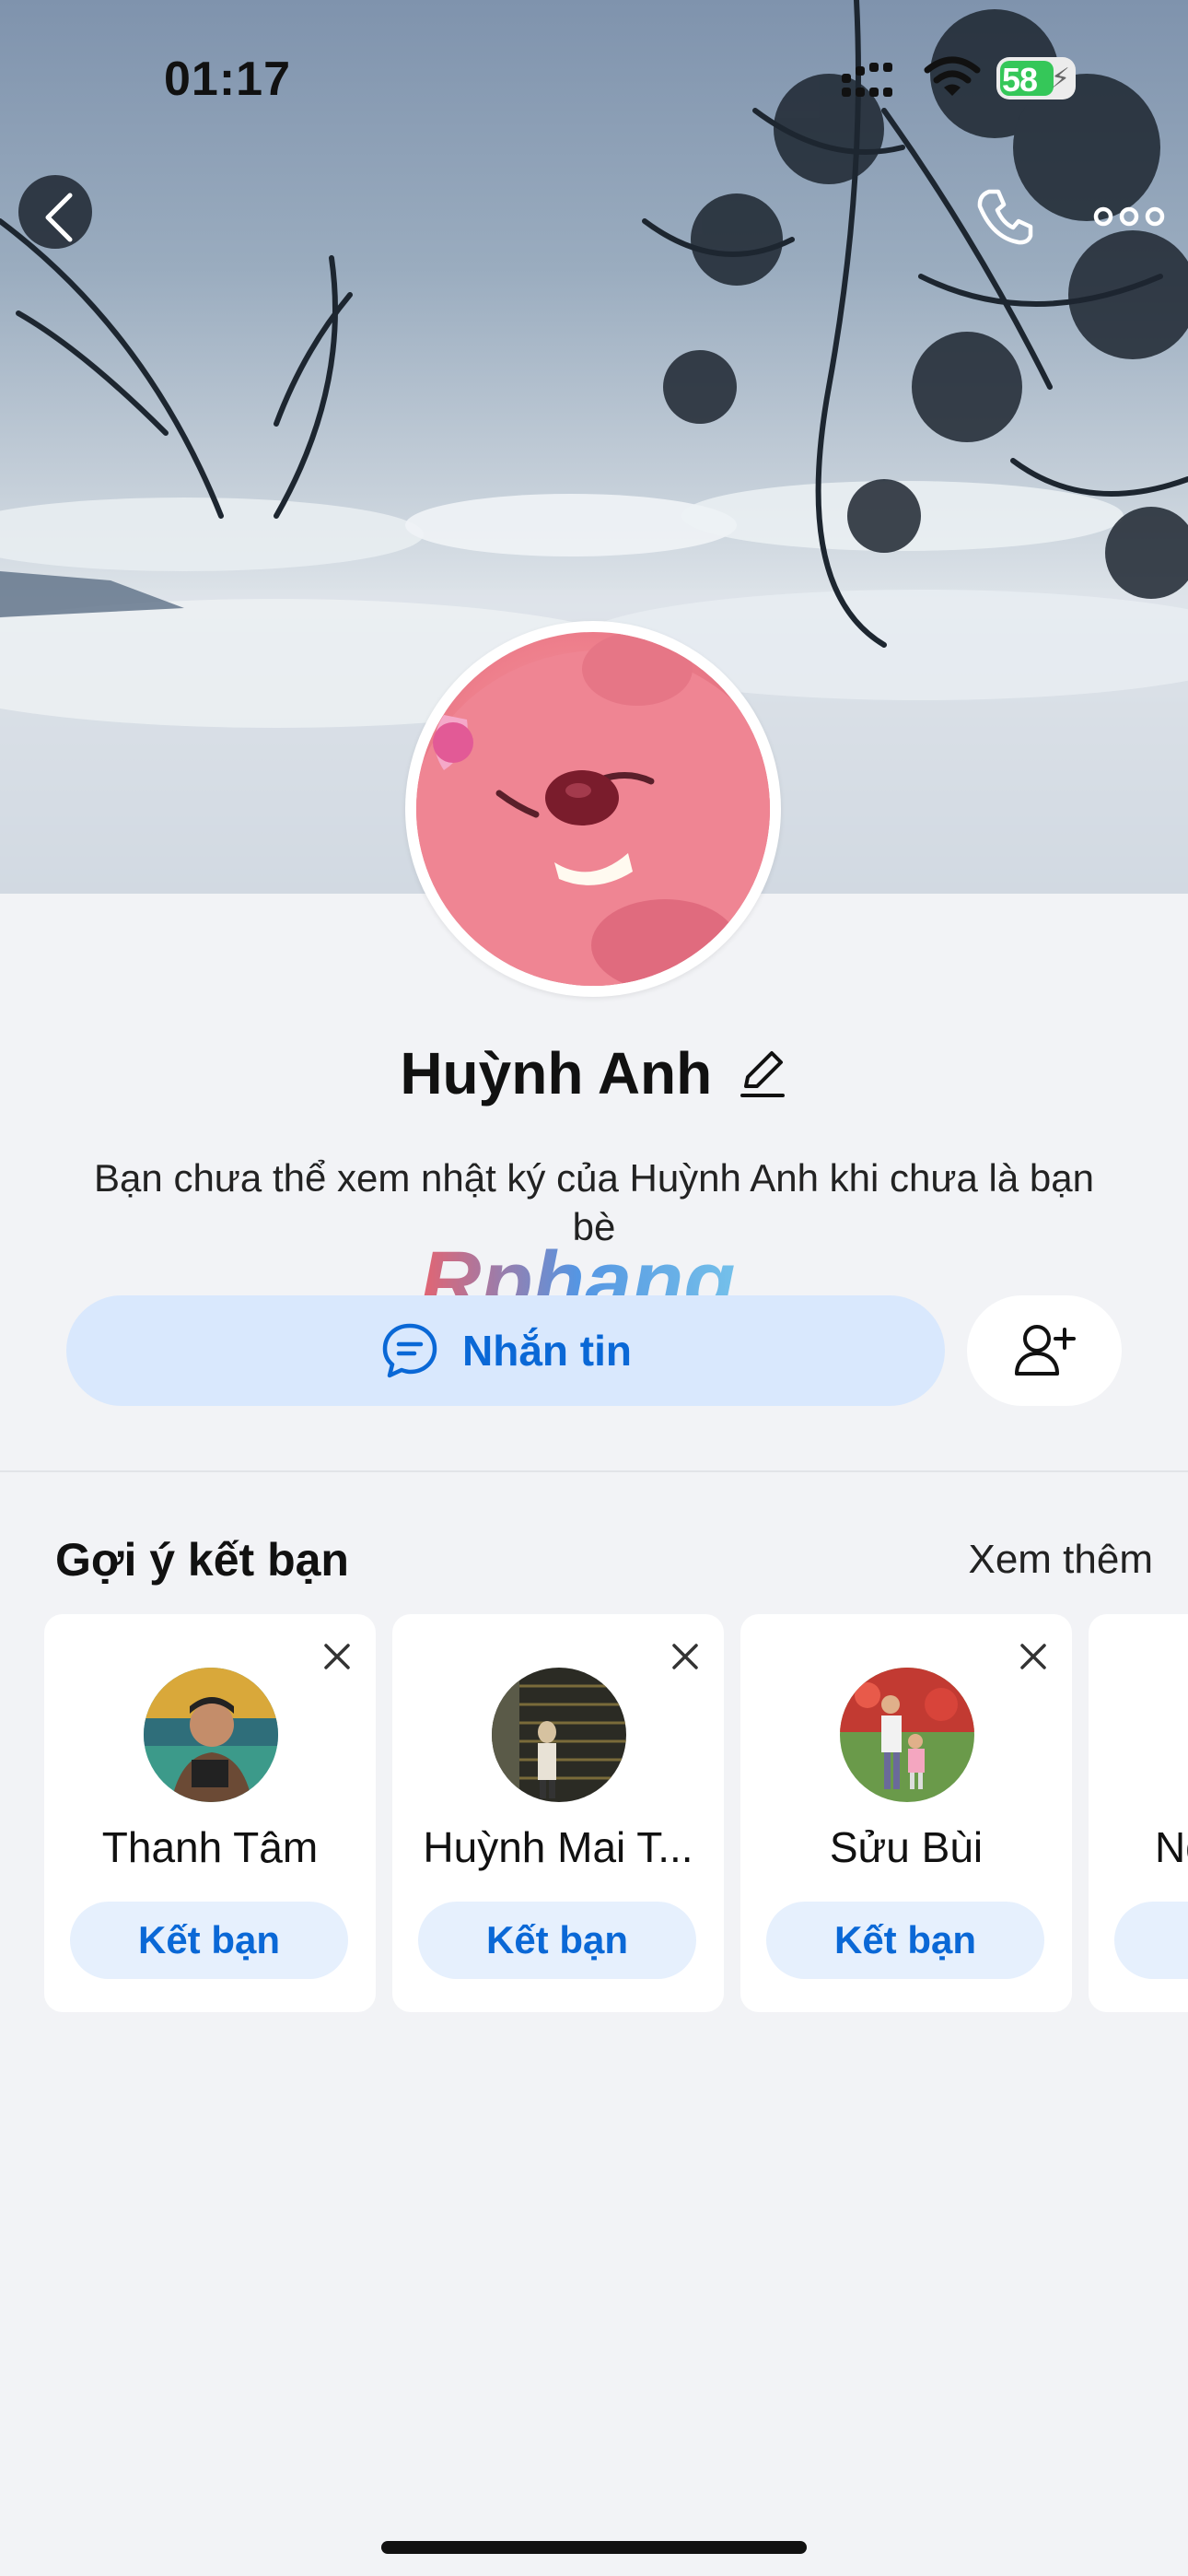 The image size is (1188, 2576). Describe the element at coordinates (410, 1350) in the screenshot. I see `chat-bubble-icon` at that location.